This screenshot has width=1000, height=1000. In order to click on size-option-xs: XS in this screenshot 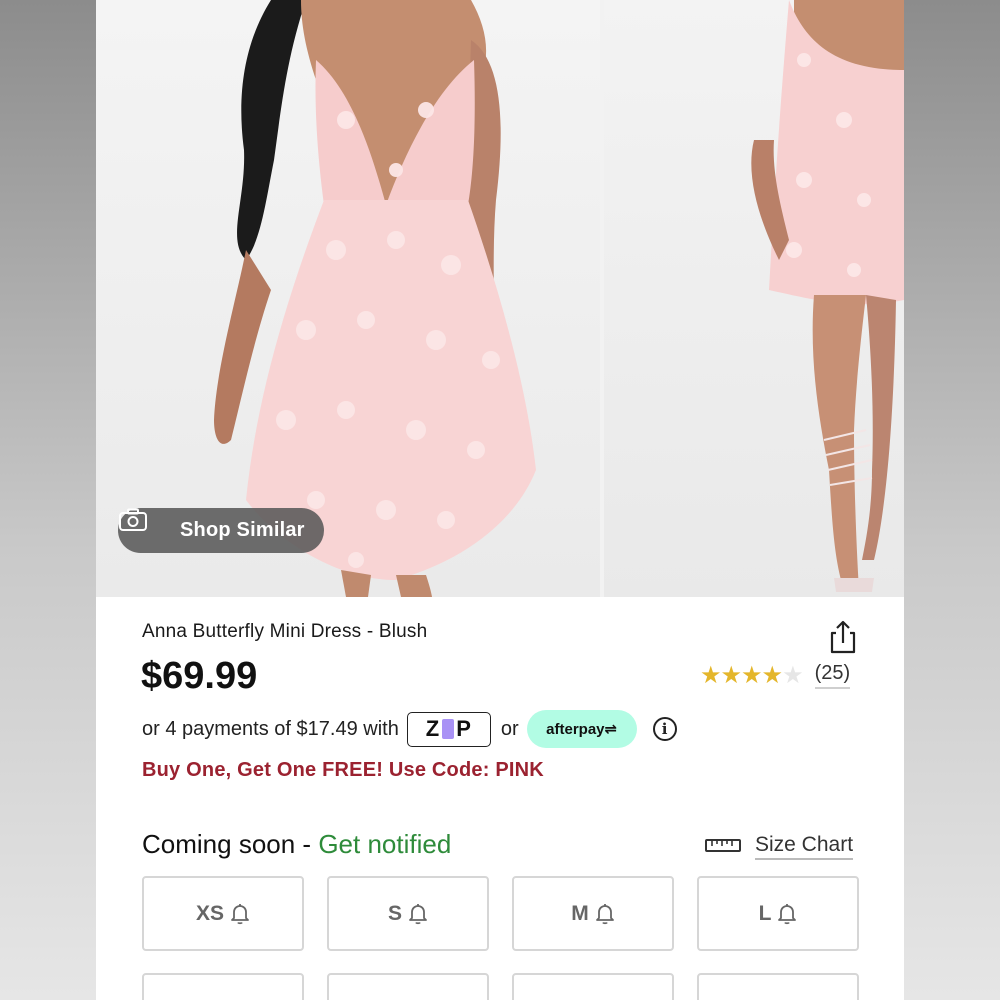, I will do `click(223, 913)`.